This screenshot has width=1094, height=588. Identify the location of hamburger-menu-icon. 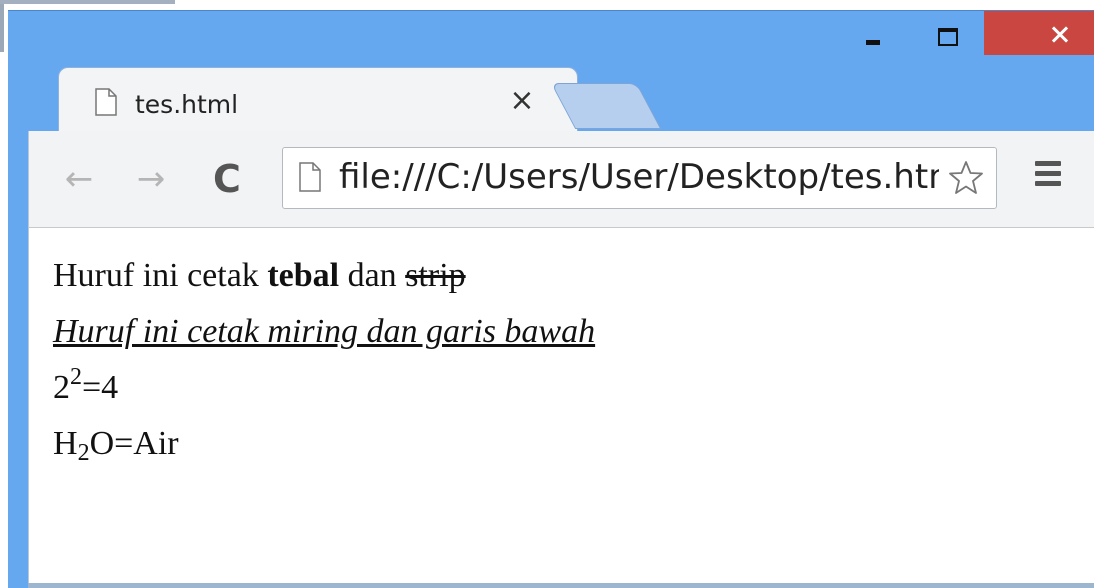
(1049, 174).